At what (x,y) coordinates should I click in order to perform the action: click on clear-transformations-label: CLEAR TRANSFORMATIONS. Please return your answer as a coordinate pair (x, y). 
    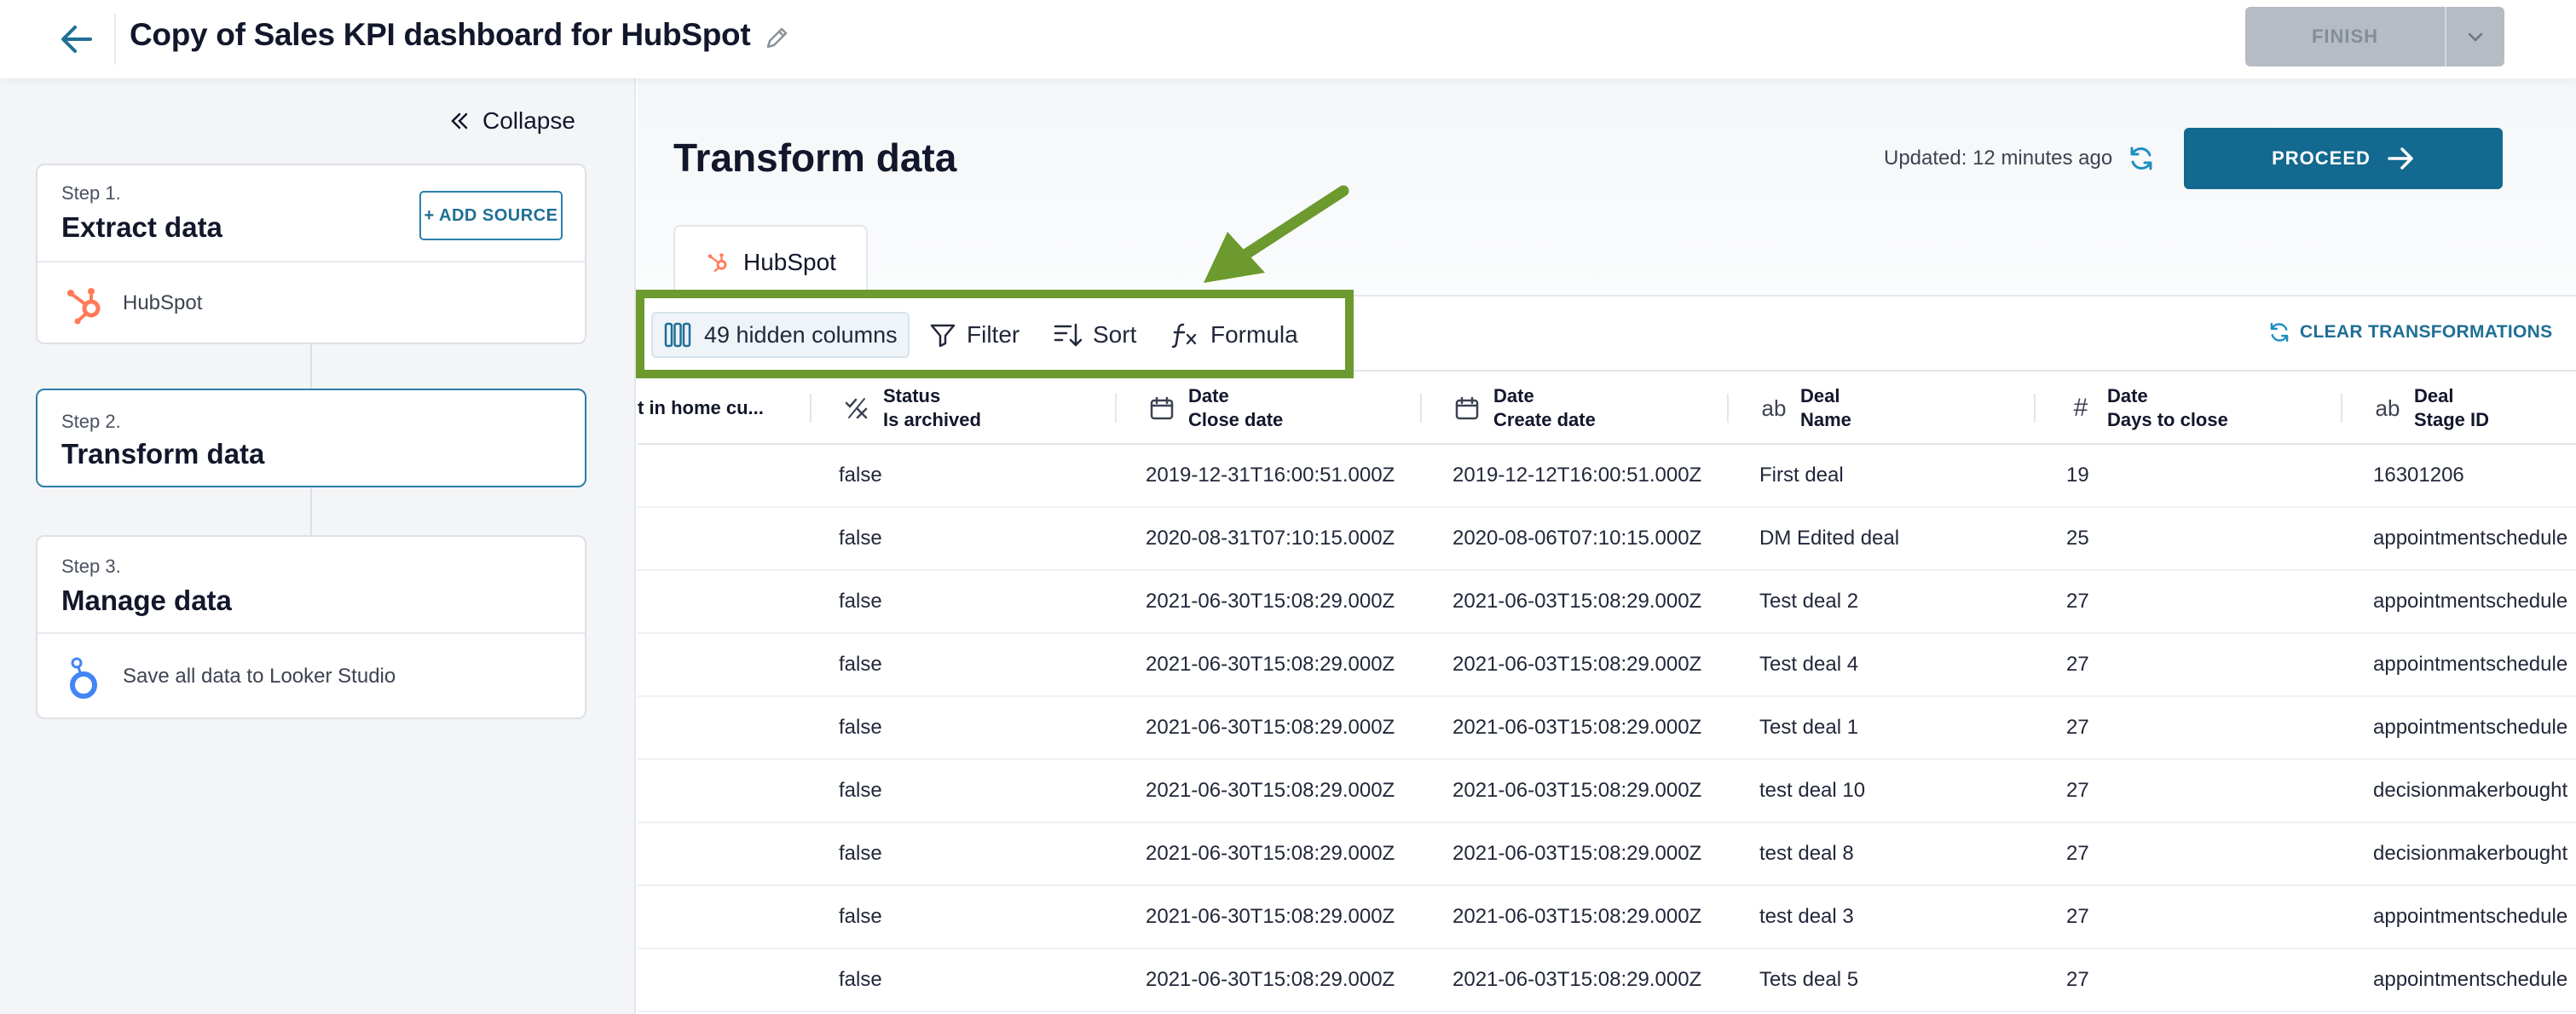
    Looking at the image, I should click on (2426, 332).